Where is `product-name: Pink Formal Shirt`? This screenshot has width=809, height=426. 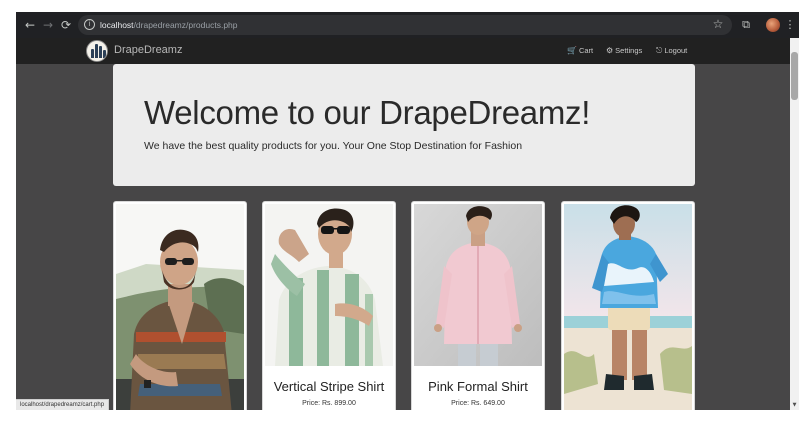 product-name: Pink Formal Shirt is located at coordinates (478, 386).